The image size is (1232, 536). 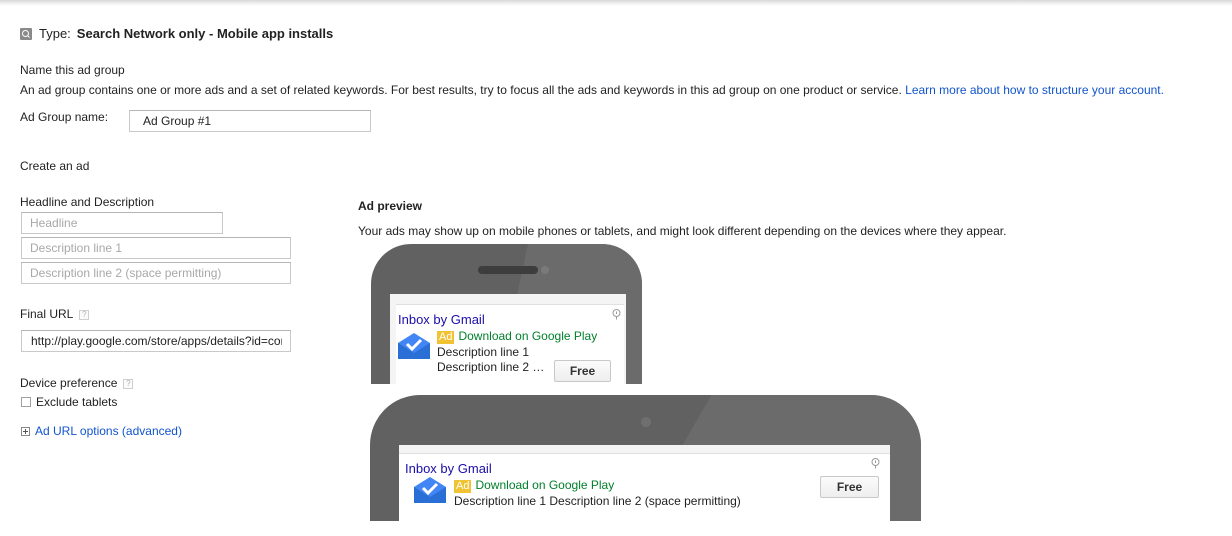 What do you see at coordinates (441, 319) in the screenshot?
I see `phone-ad-headline: Inbox by Gmail` at bounding box center [441, 319].